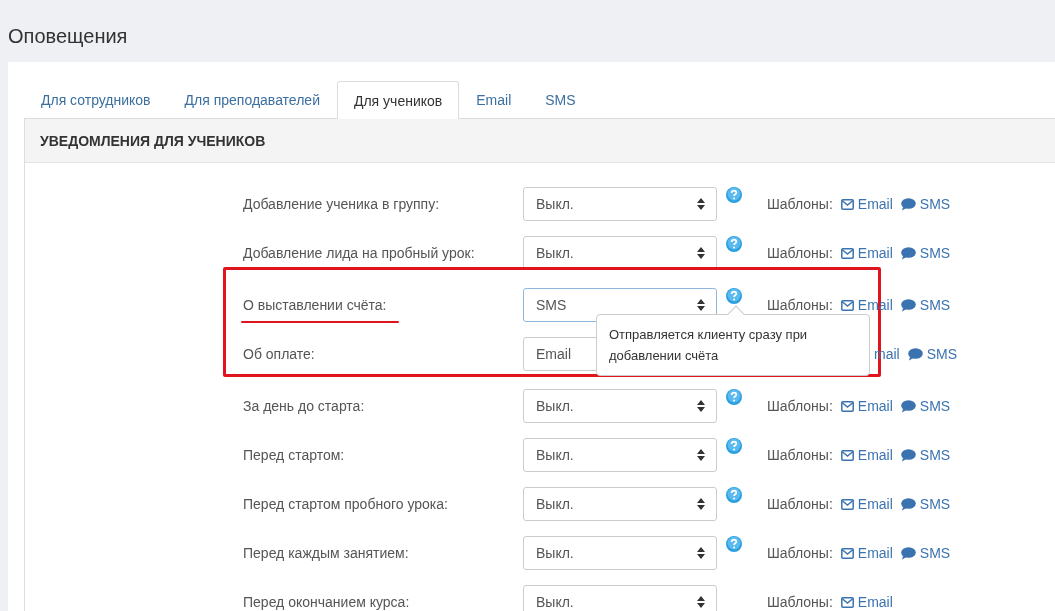  Describe the element at coordinates (153, 140) in the screenshot. I see `panel-title: УВЕДОМЛЕНИЯ ДЛЯ УЧЕНИКОВ` at that location.